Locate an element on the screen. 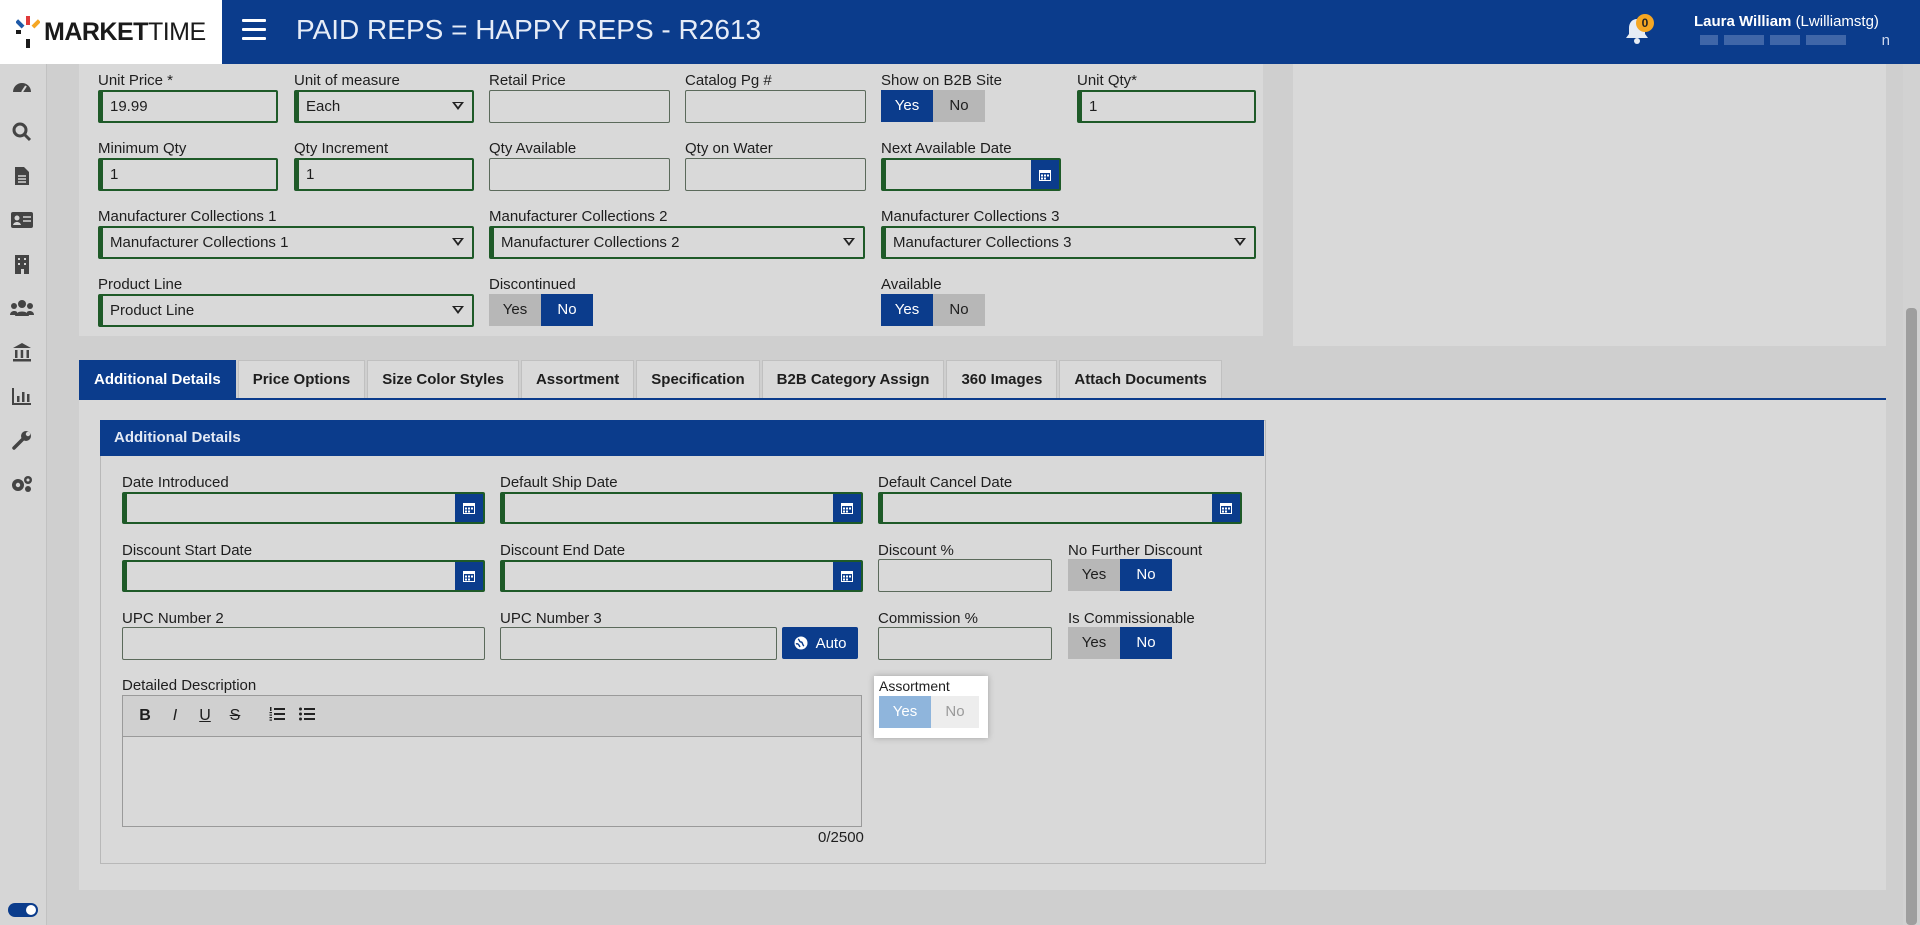  discount-pct-label: Discount % is located at coordinates (916, 550).